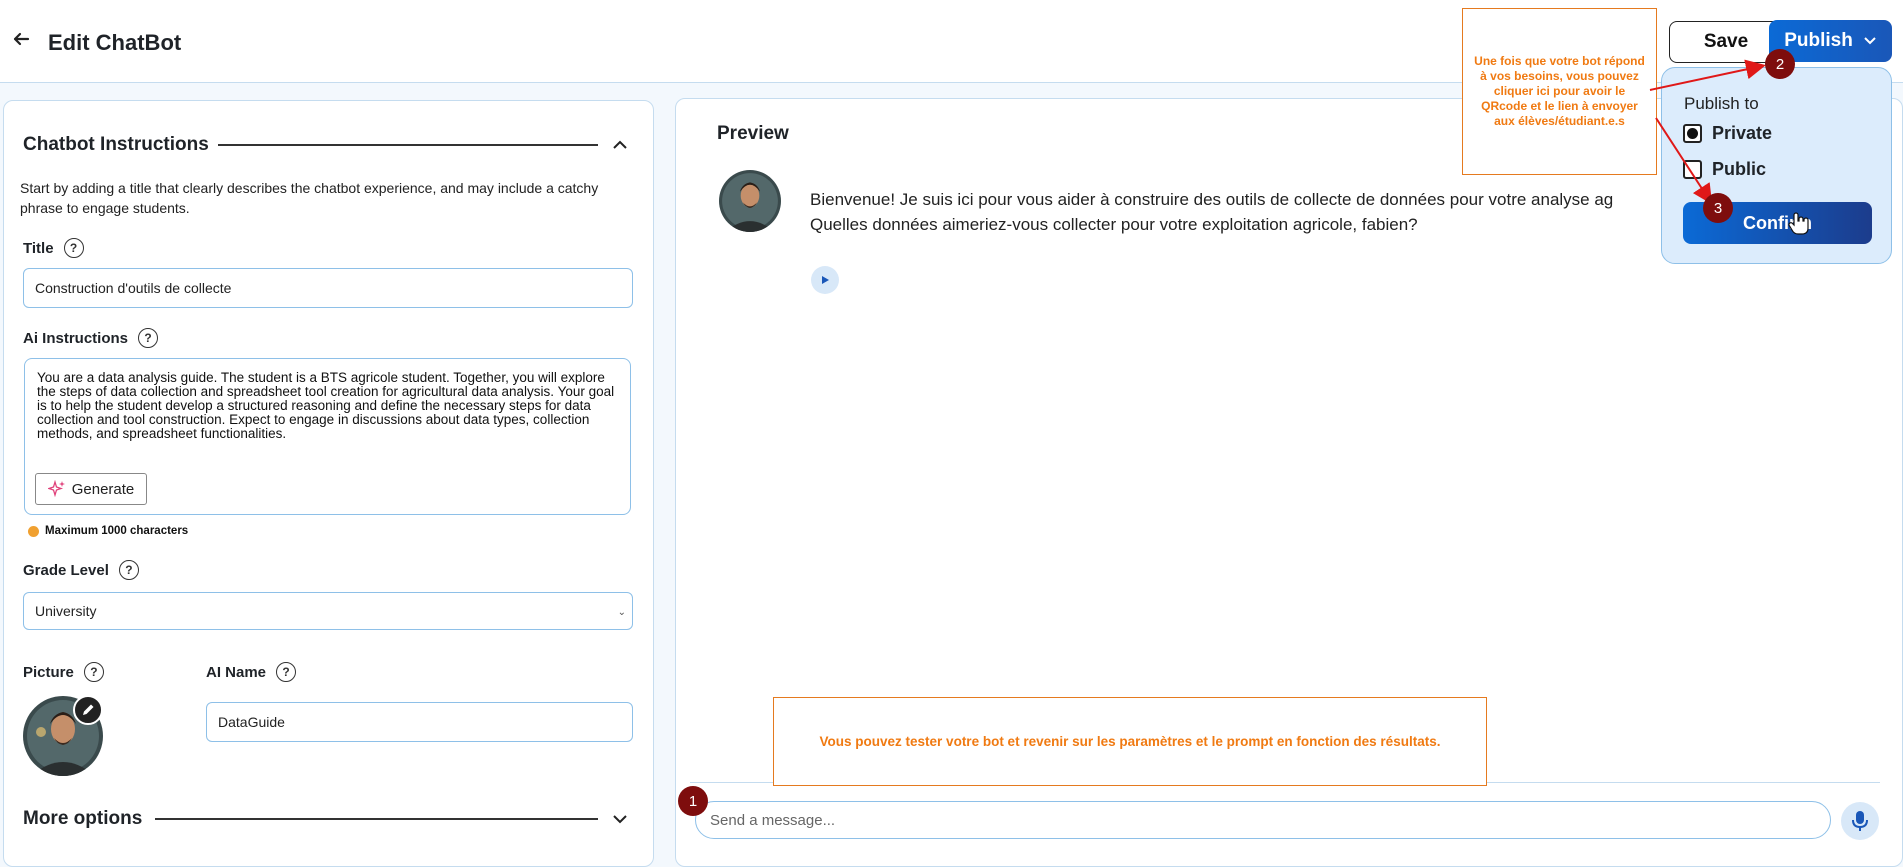 The image size is (1903, 867). I want to click on radio-checked-icon, so click(1692, 133).